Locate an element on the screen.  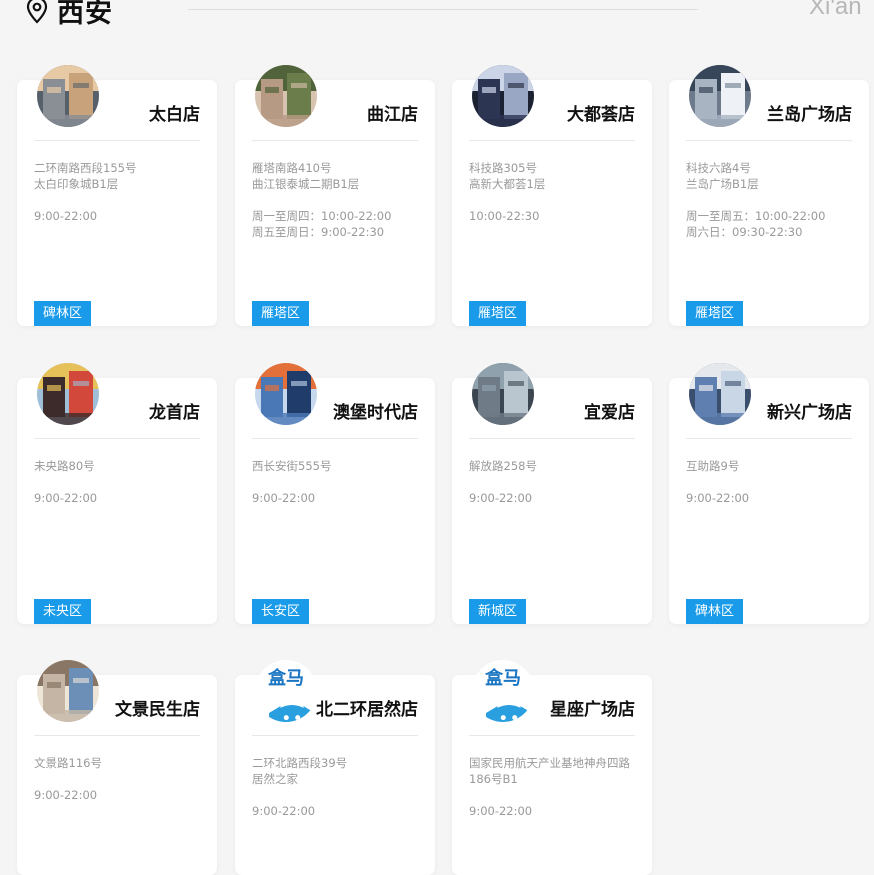
store-card: 龙首店未央路80号 9:00-22:00 未央区 is located at coordinates (117, 493).